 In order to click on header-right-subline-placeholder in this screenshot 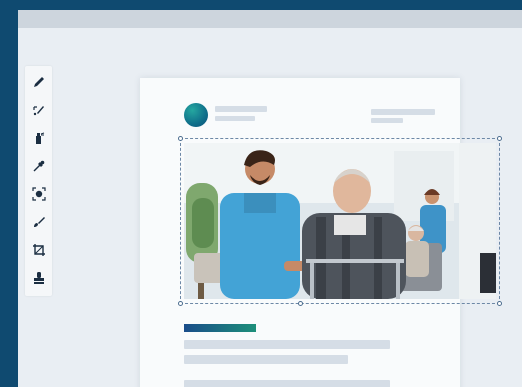, I will do `click(387, 120)`.